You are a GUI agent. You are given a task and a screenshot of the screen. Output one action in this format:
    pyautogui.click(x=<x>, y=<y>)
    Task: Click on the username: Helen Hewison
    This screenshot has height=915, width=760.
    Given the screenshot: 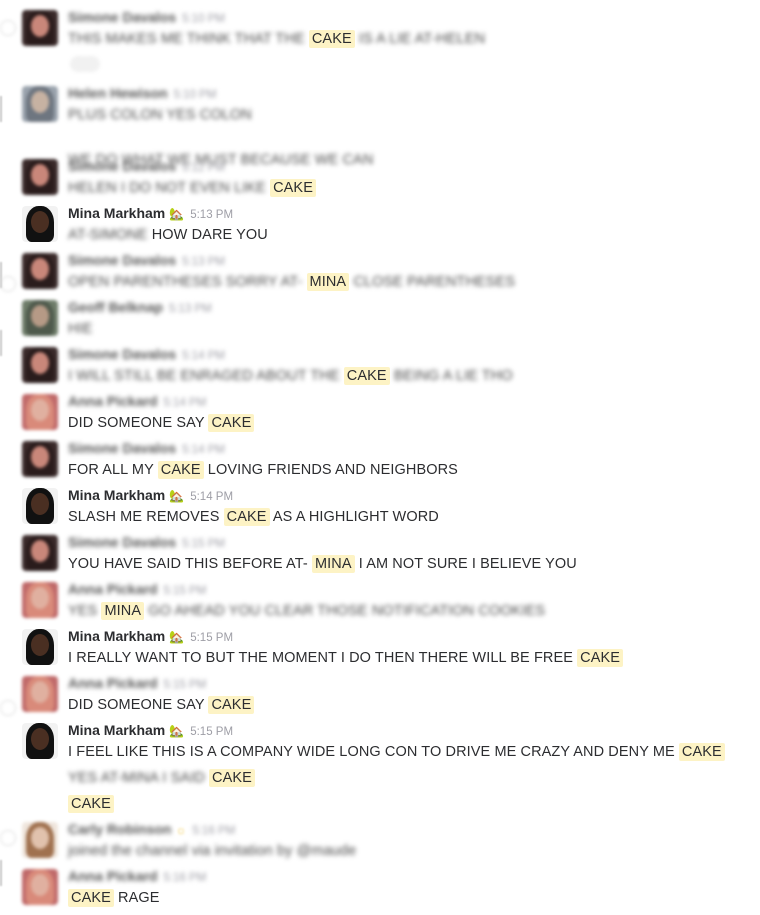 What is the action you would take?
    pyautogui.click(x=118, y=93)
    